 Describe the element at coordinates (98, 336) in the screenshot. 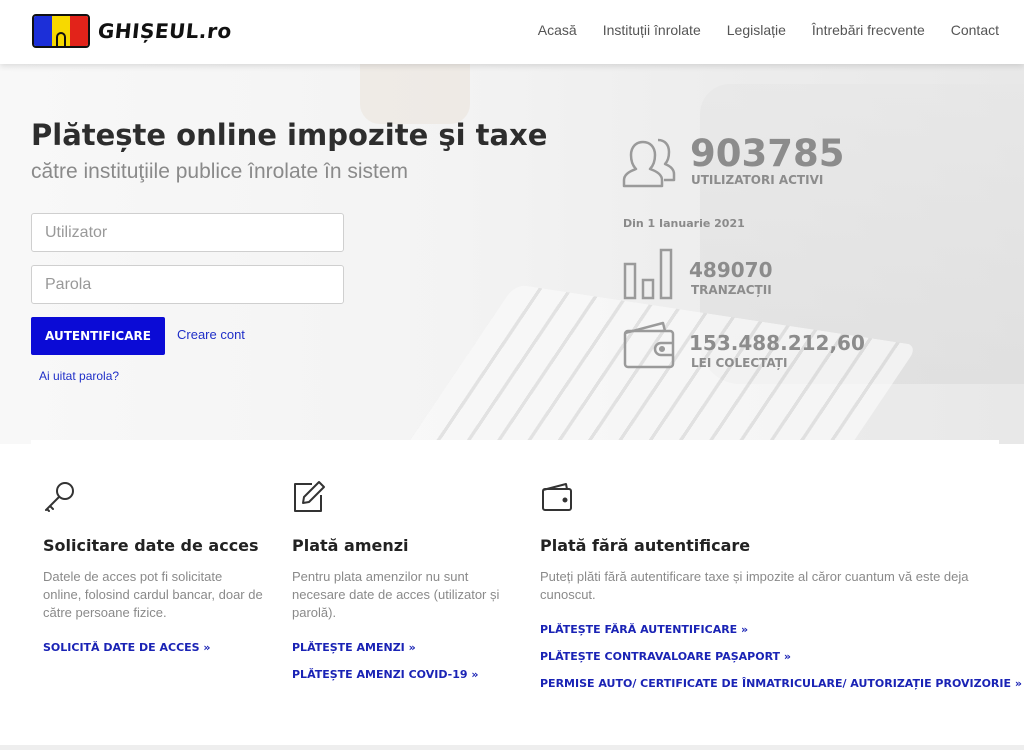

I see `login-button: AUTENTIFICARE` at that location.